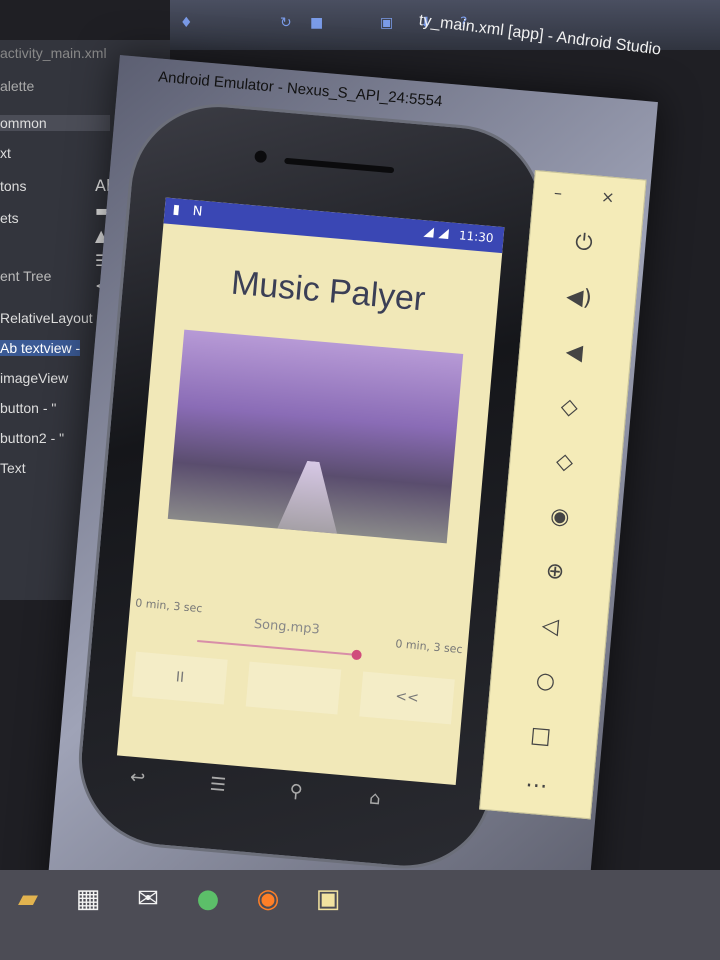  I want to click on speaker-grille, so click(339, 165).